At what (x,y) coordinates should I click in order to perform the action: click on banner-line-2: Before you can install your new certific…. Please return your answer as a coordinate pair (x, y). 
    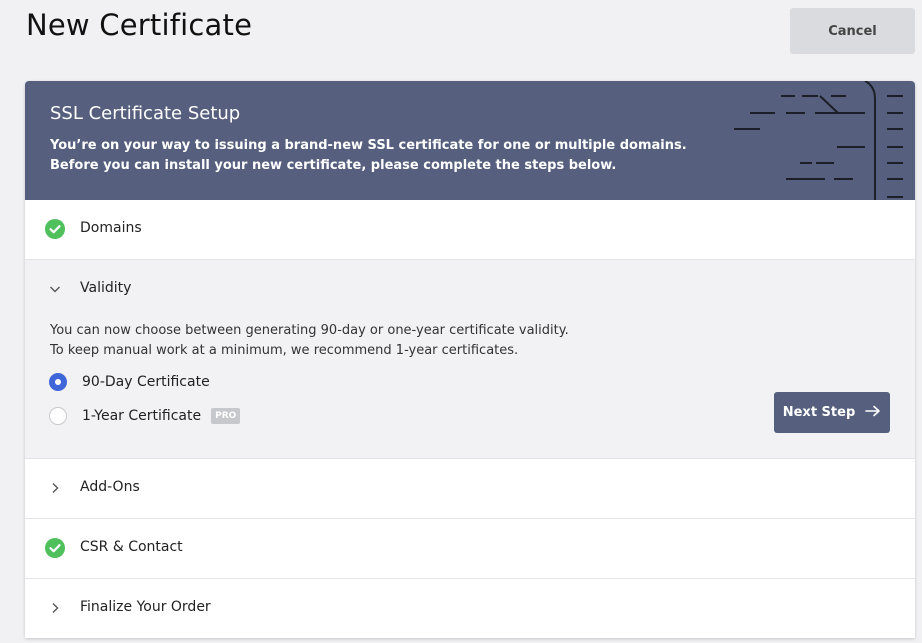
    Looking at the image, I should click on (333, 165).